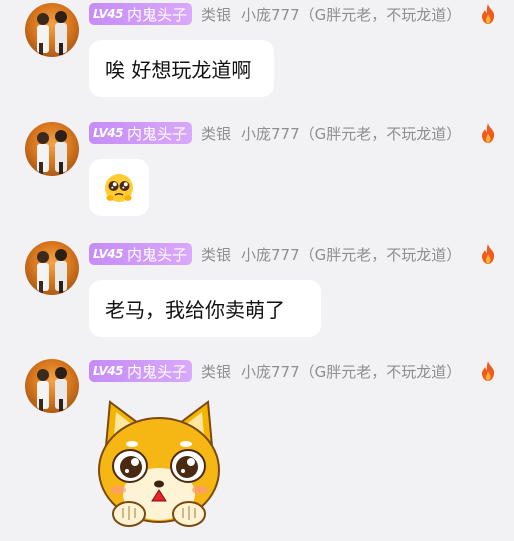 The width and height of the screenshot is (514, 541). What do you see at coordinates (178, 70) in the screenshot?
I see `message-text: 唉 好想玩龙道啊` at bounding box center [178, 70].